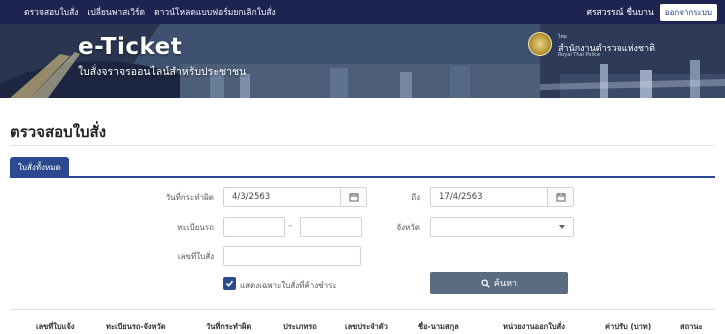 This screenshot has height=334, width=725. What do you see at coordinates (485, 283) in the screenshot?
I see `search-icon` at bounding box center [485, 283].